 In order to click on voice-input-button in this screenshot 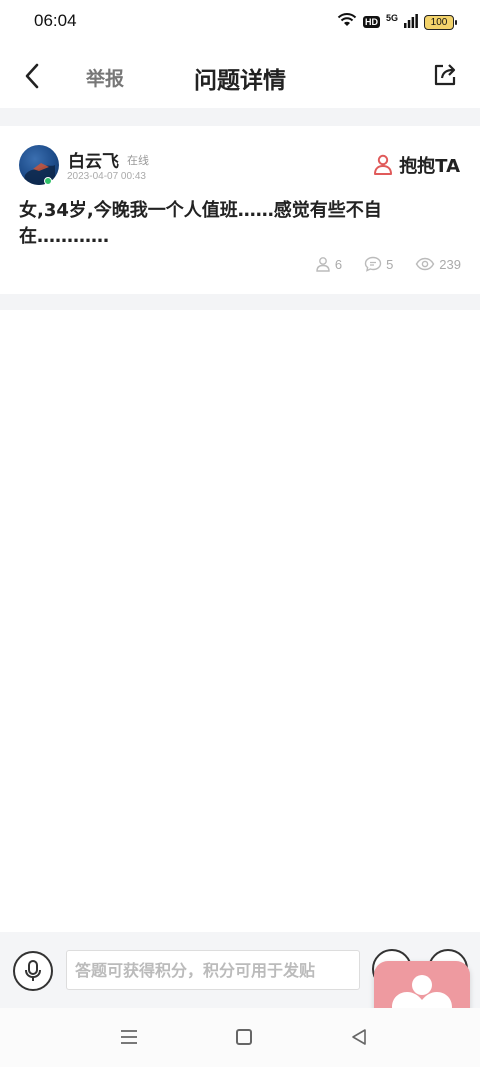, I will do `click(33, 971)`.